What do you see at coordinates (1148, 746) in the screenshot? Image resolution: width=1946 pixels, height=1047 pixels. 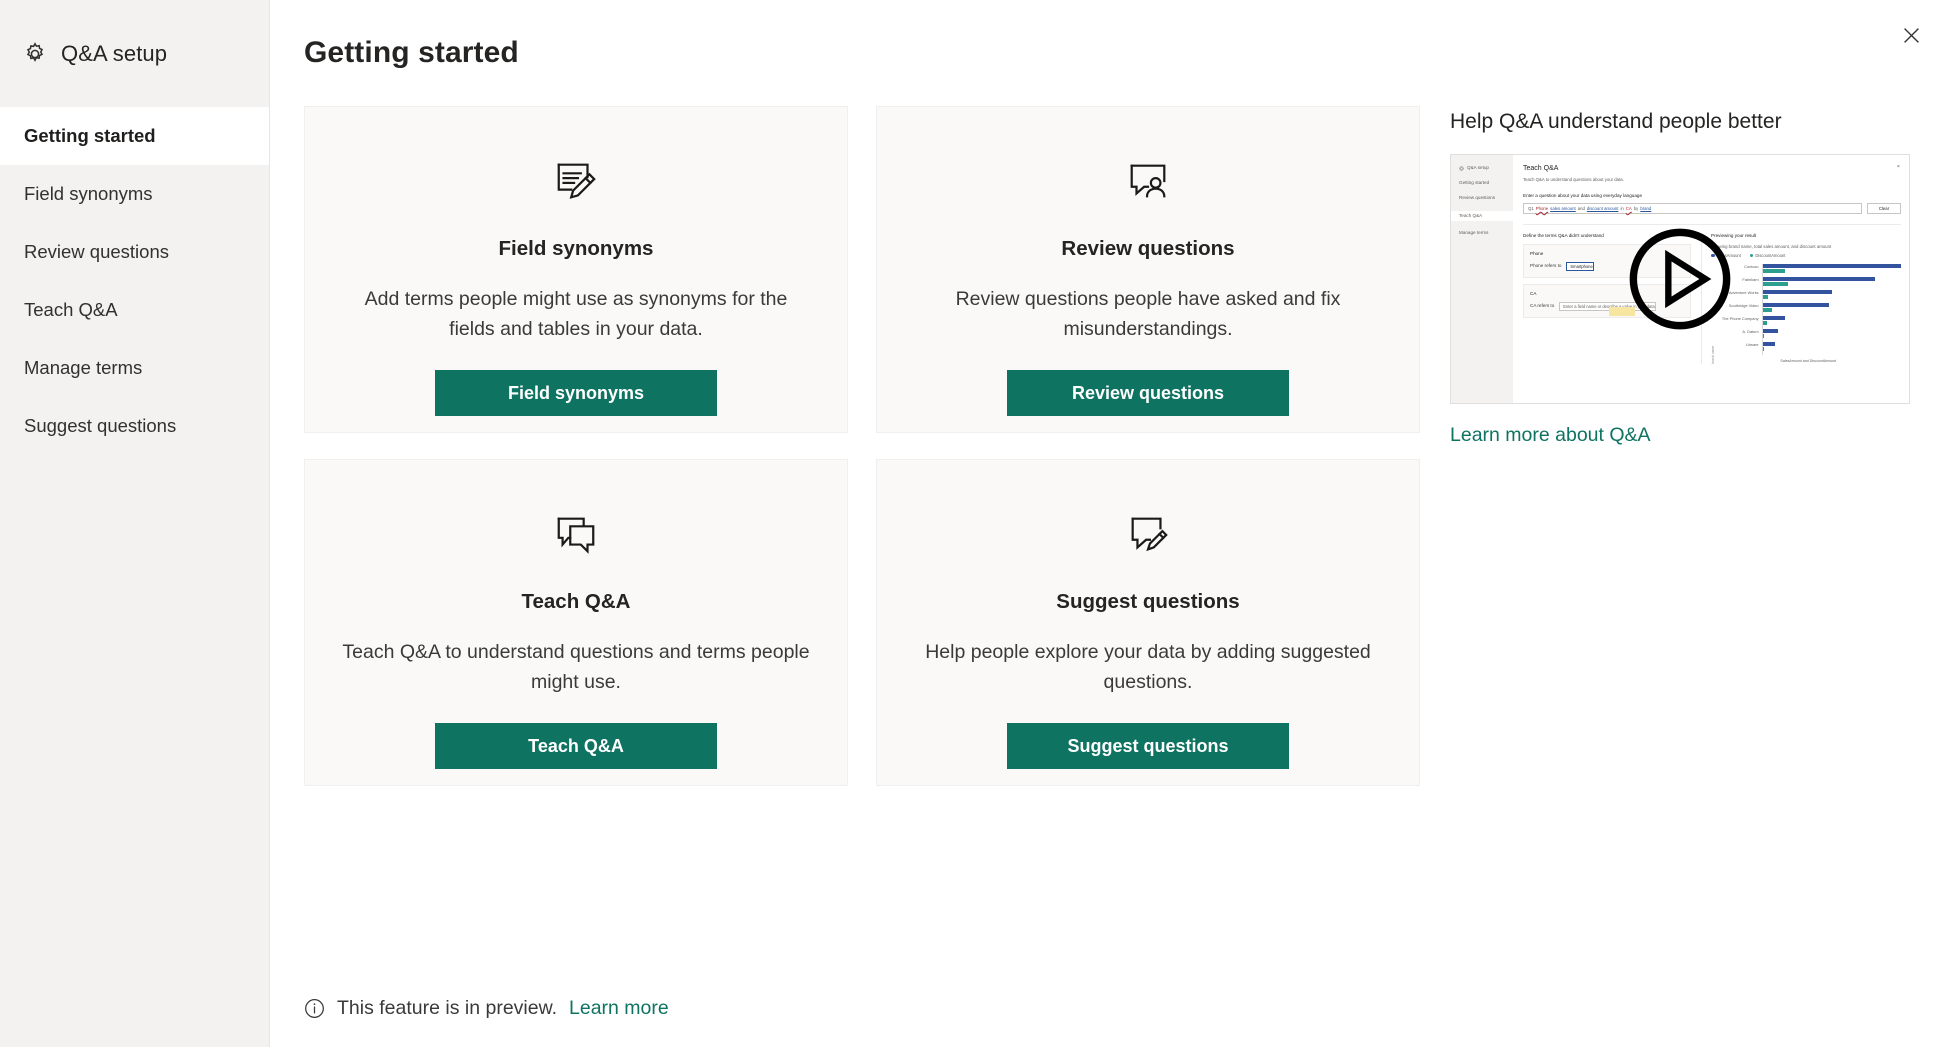 I see `suggest-questions-button: Suggest questions` at bounding box center [1148, 746].